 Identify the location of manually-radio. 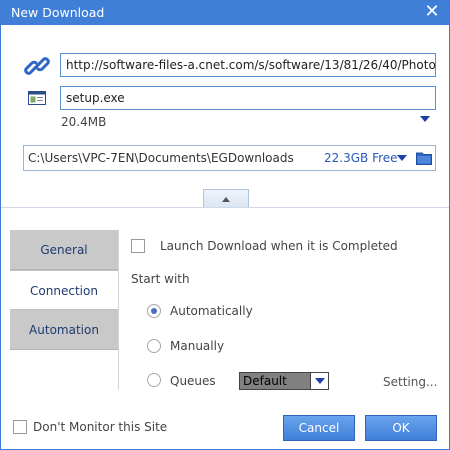
(154, 346).